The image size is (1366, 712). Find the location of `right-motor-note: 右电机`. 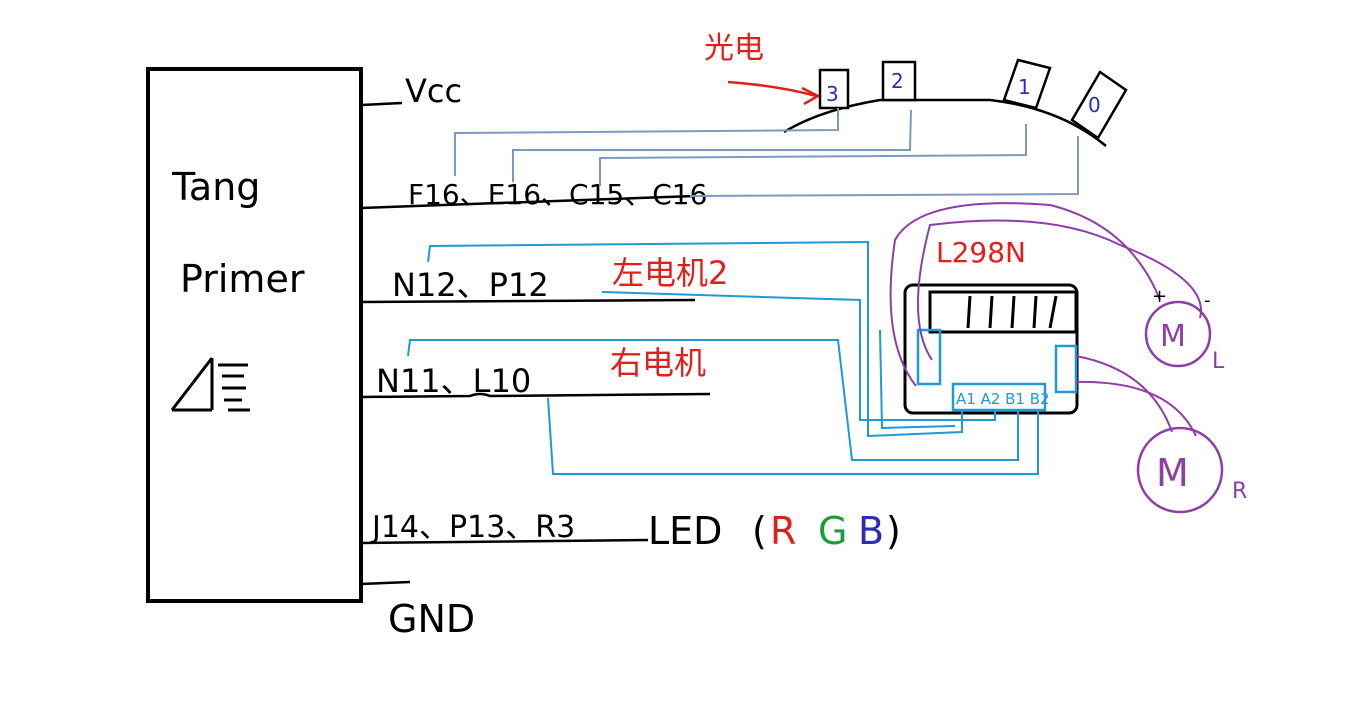

right-motor-note: 右电机 is located at coordinates (658, 363).